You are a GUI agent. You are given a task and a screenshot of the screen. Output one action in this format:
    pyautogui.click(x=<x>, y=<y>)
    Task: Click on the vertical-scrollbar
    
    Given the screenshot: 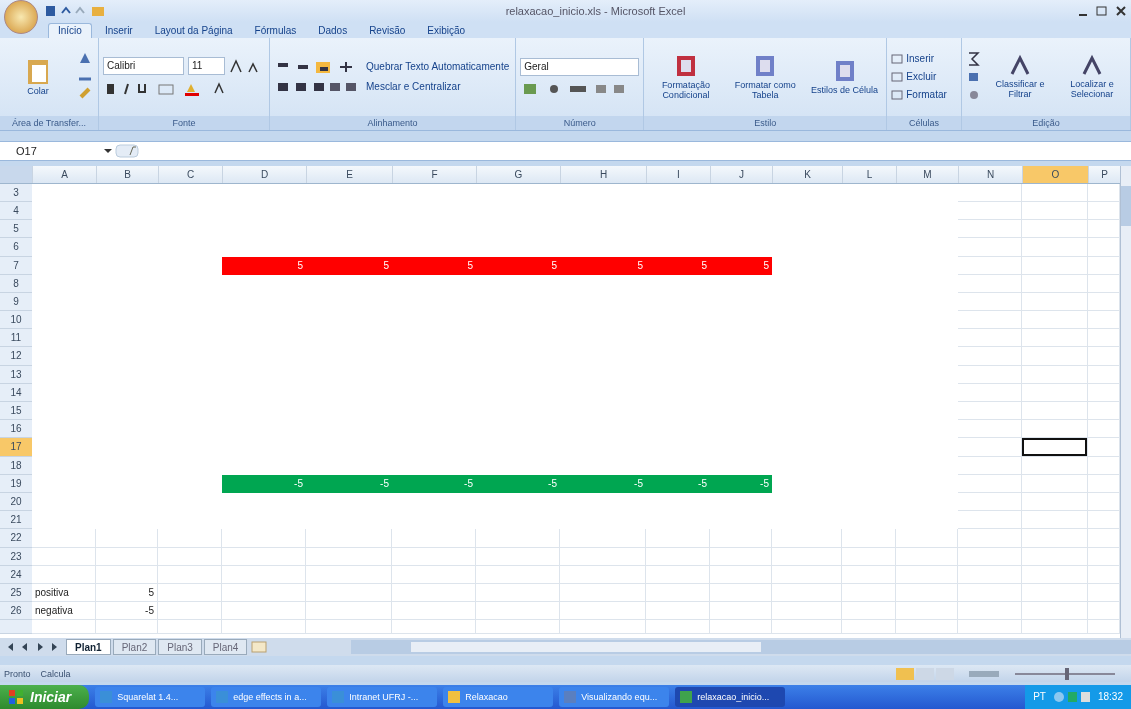 What is the action you would take?
    pyautogui.click(x=1125, y=402)
    